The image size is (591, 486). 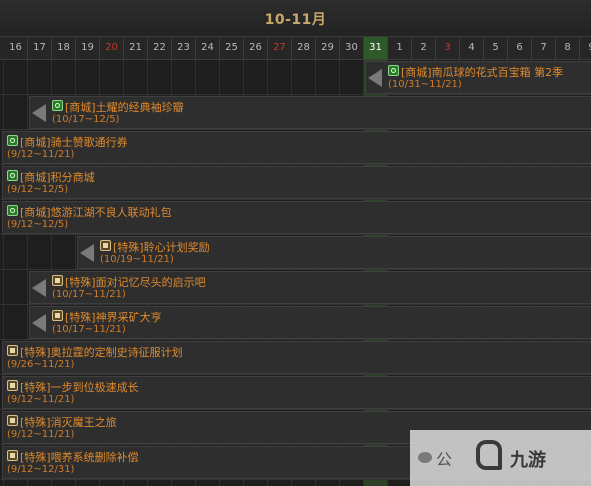 I want to click on day-cell: 28, so click(x=304, y=48).